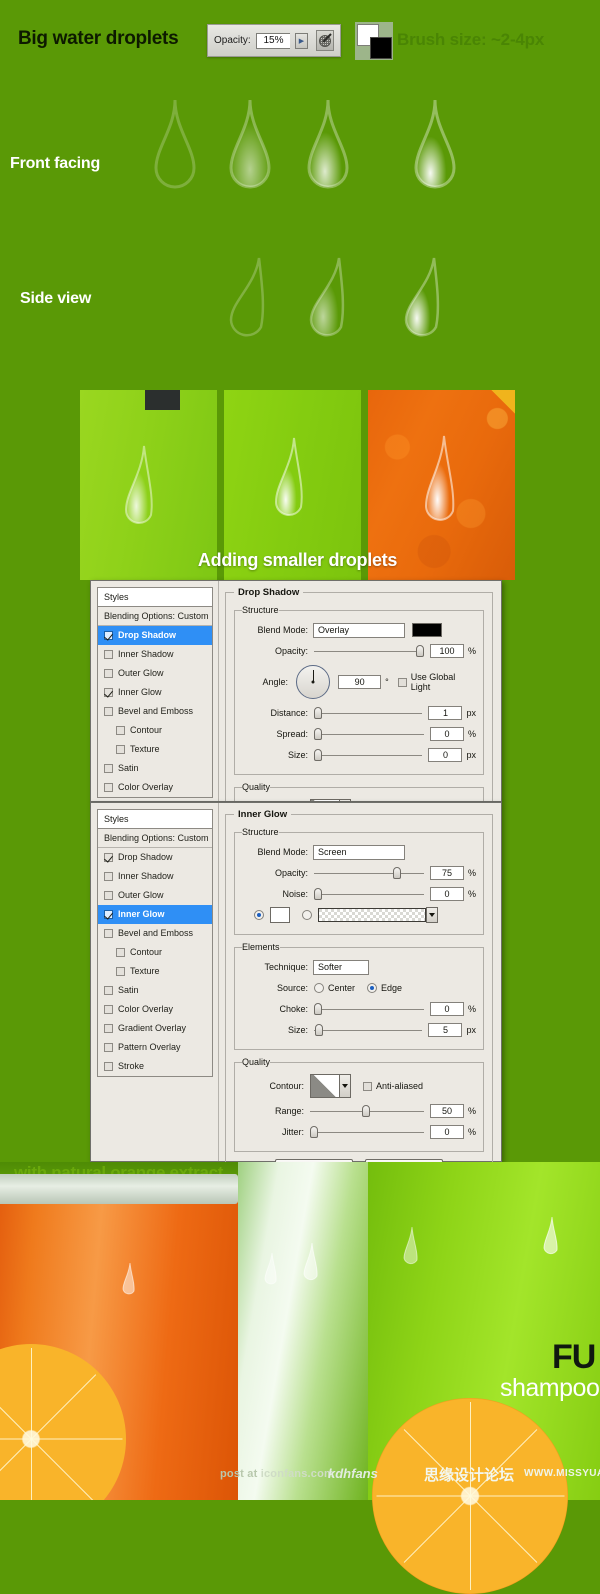 The height and width of the screenshot is (1594, 600). I want to click on ig-contour-dropdown, so click(345, 1086).